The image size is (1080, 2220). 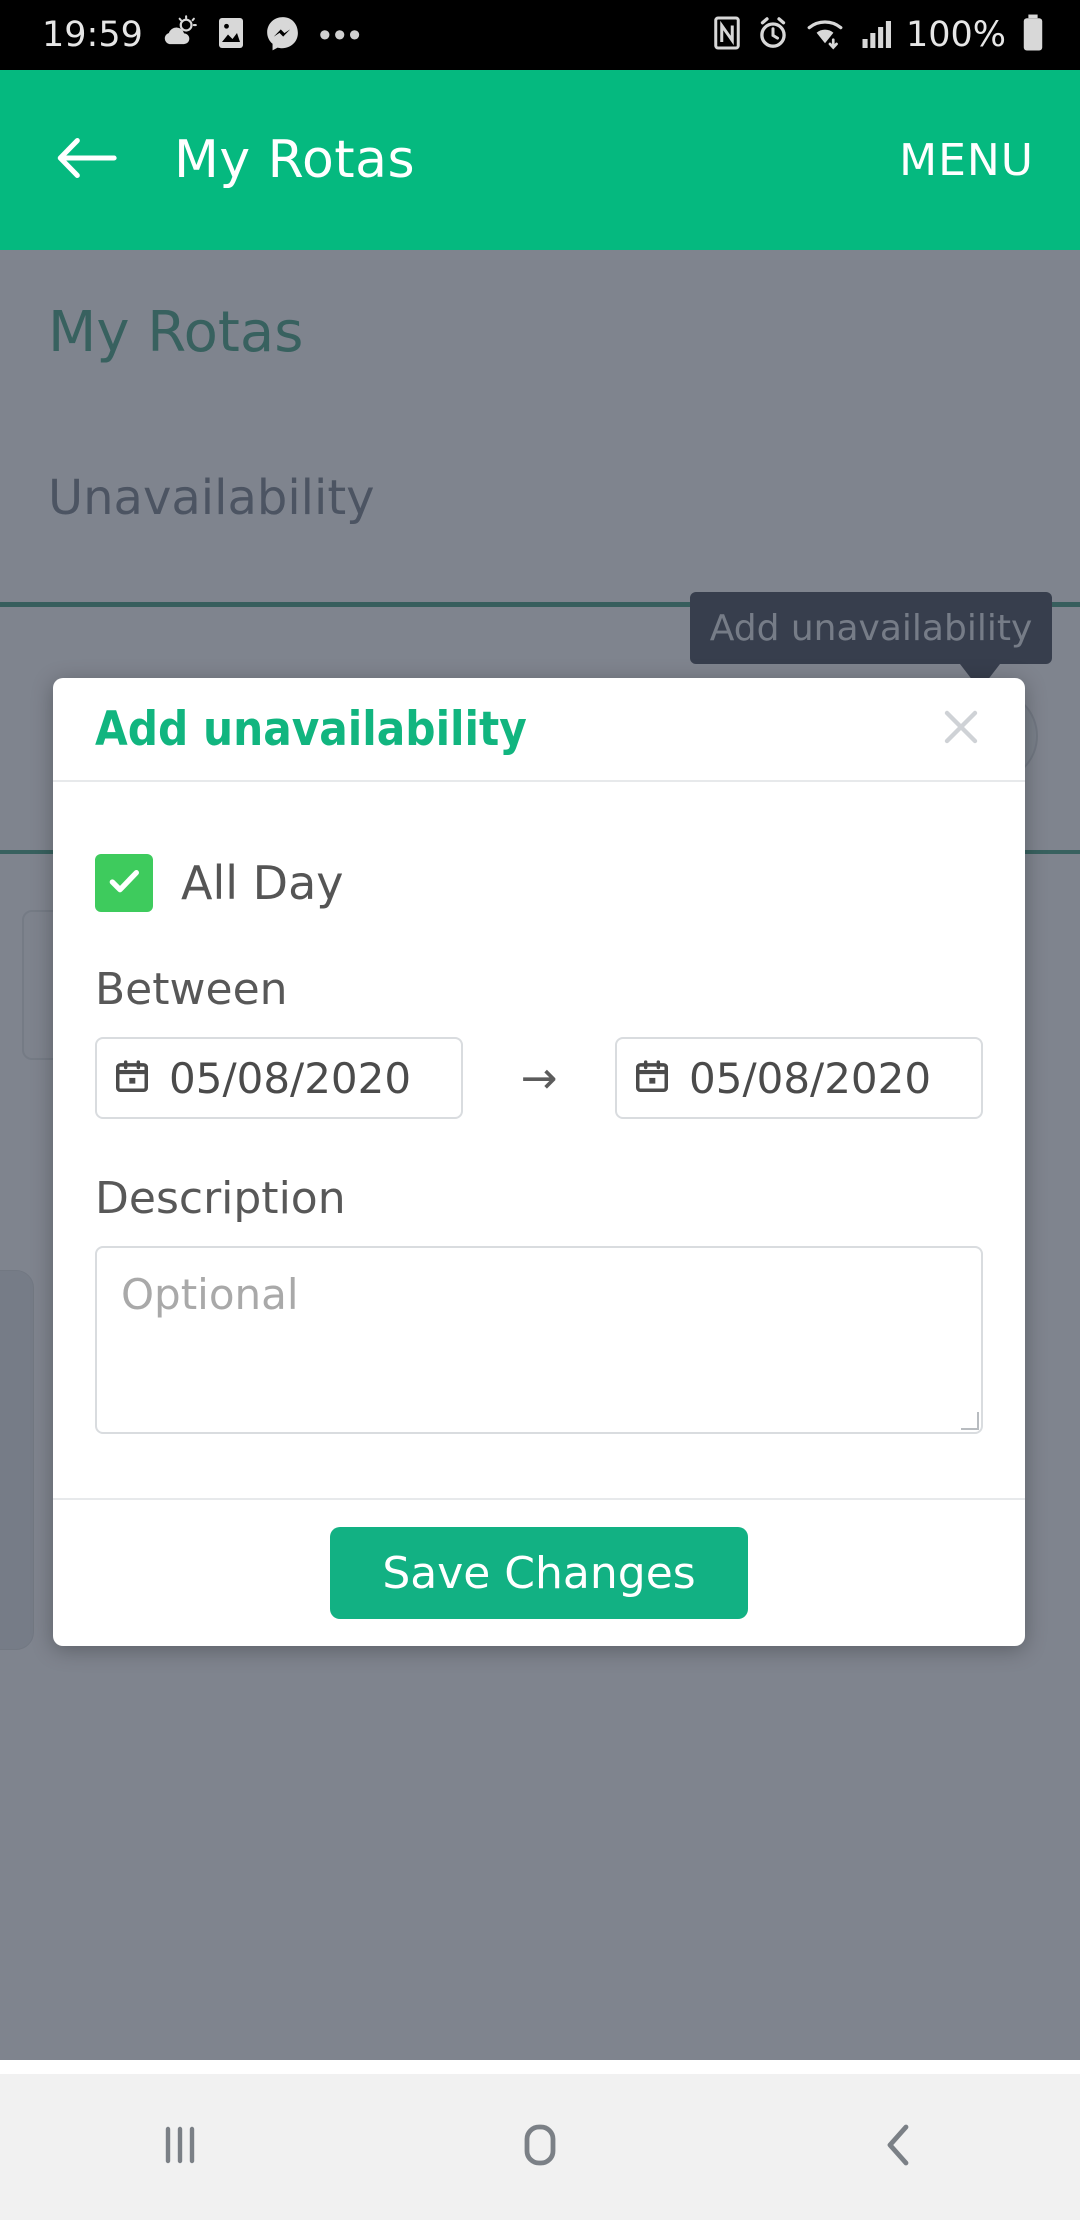 I want to click on end-date-input: 05/08/2020, so click(x=799, y=1078).